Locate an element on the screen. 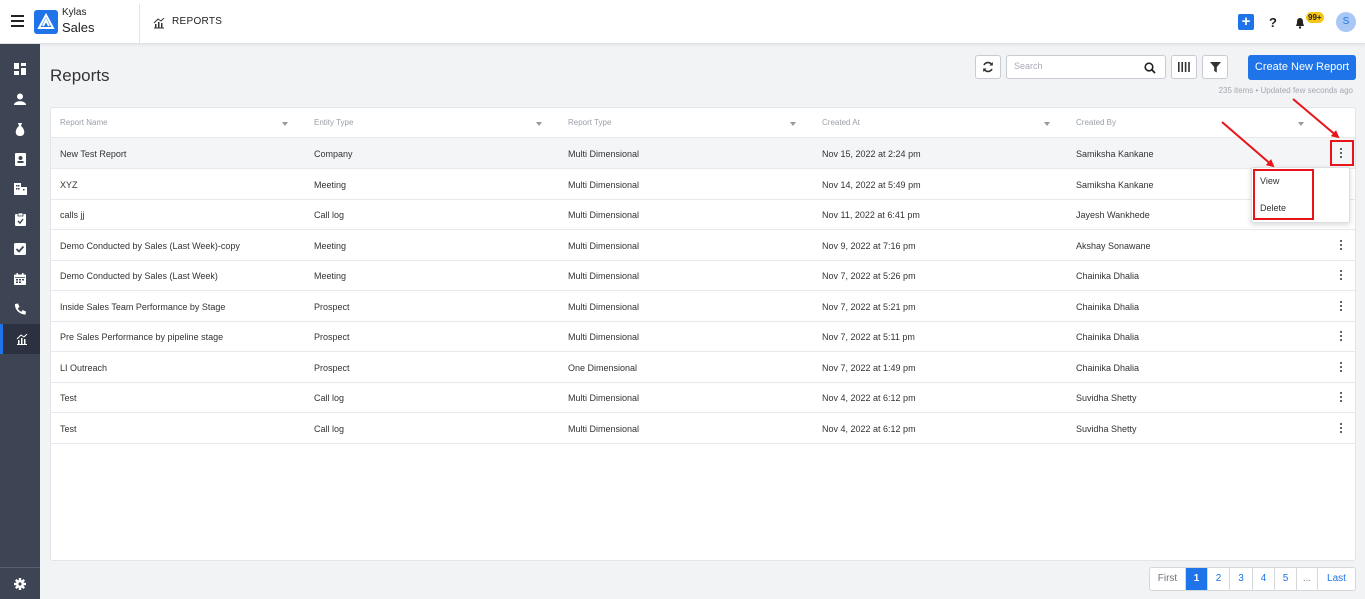  page-last: Last is located at coordinates (1336, 579).